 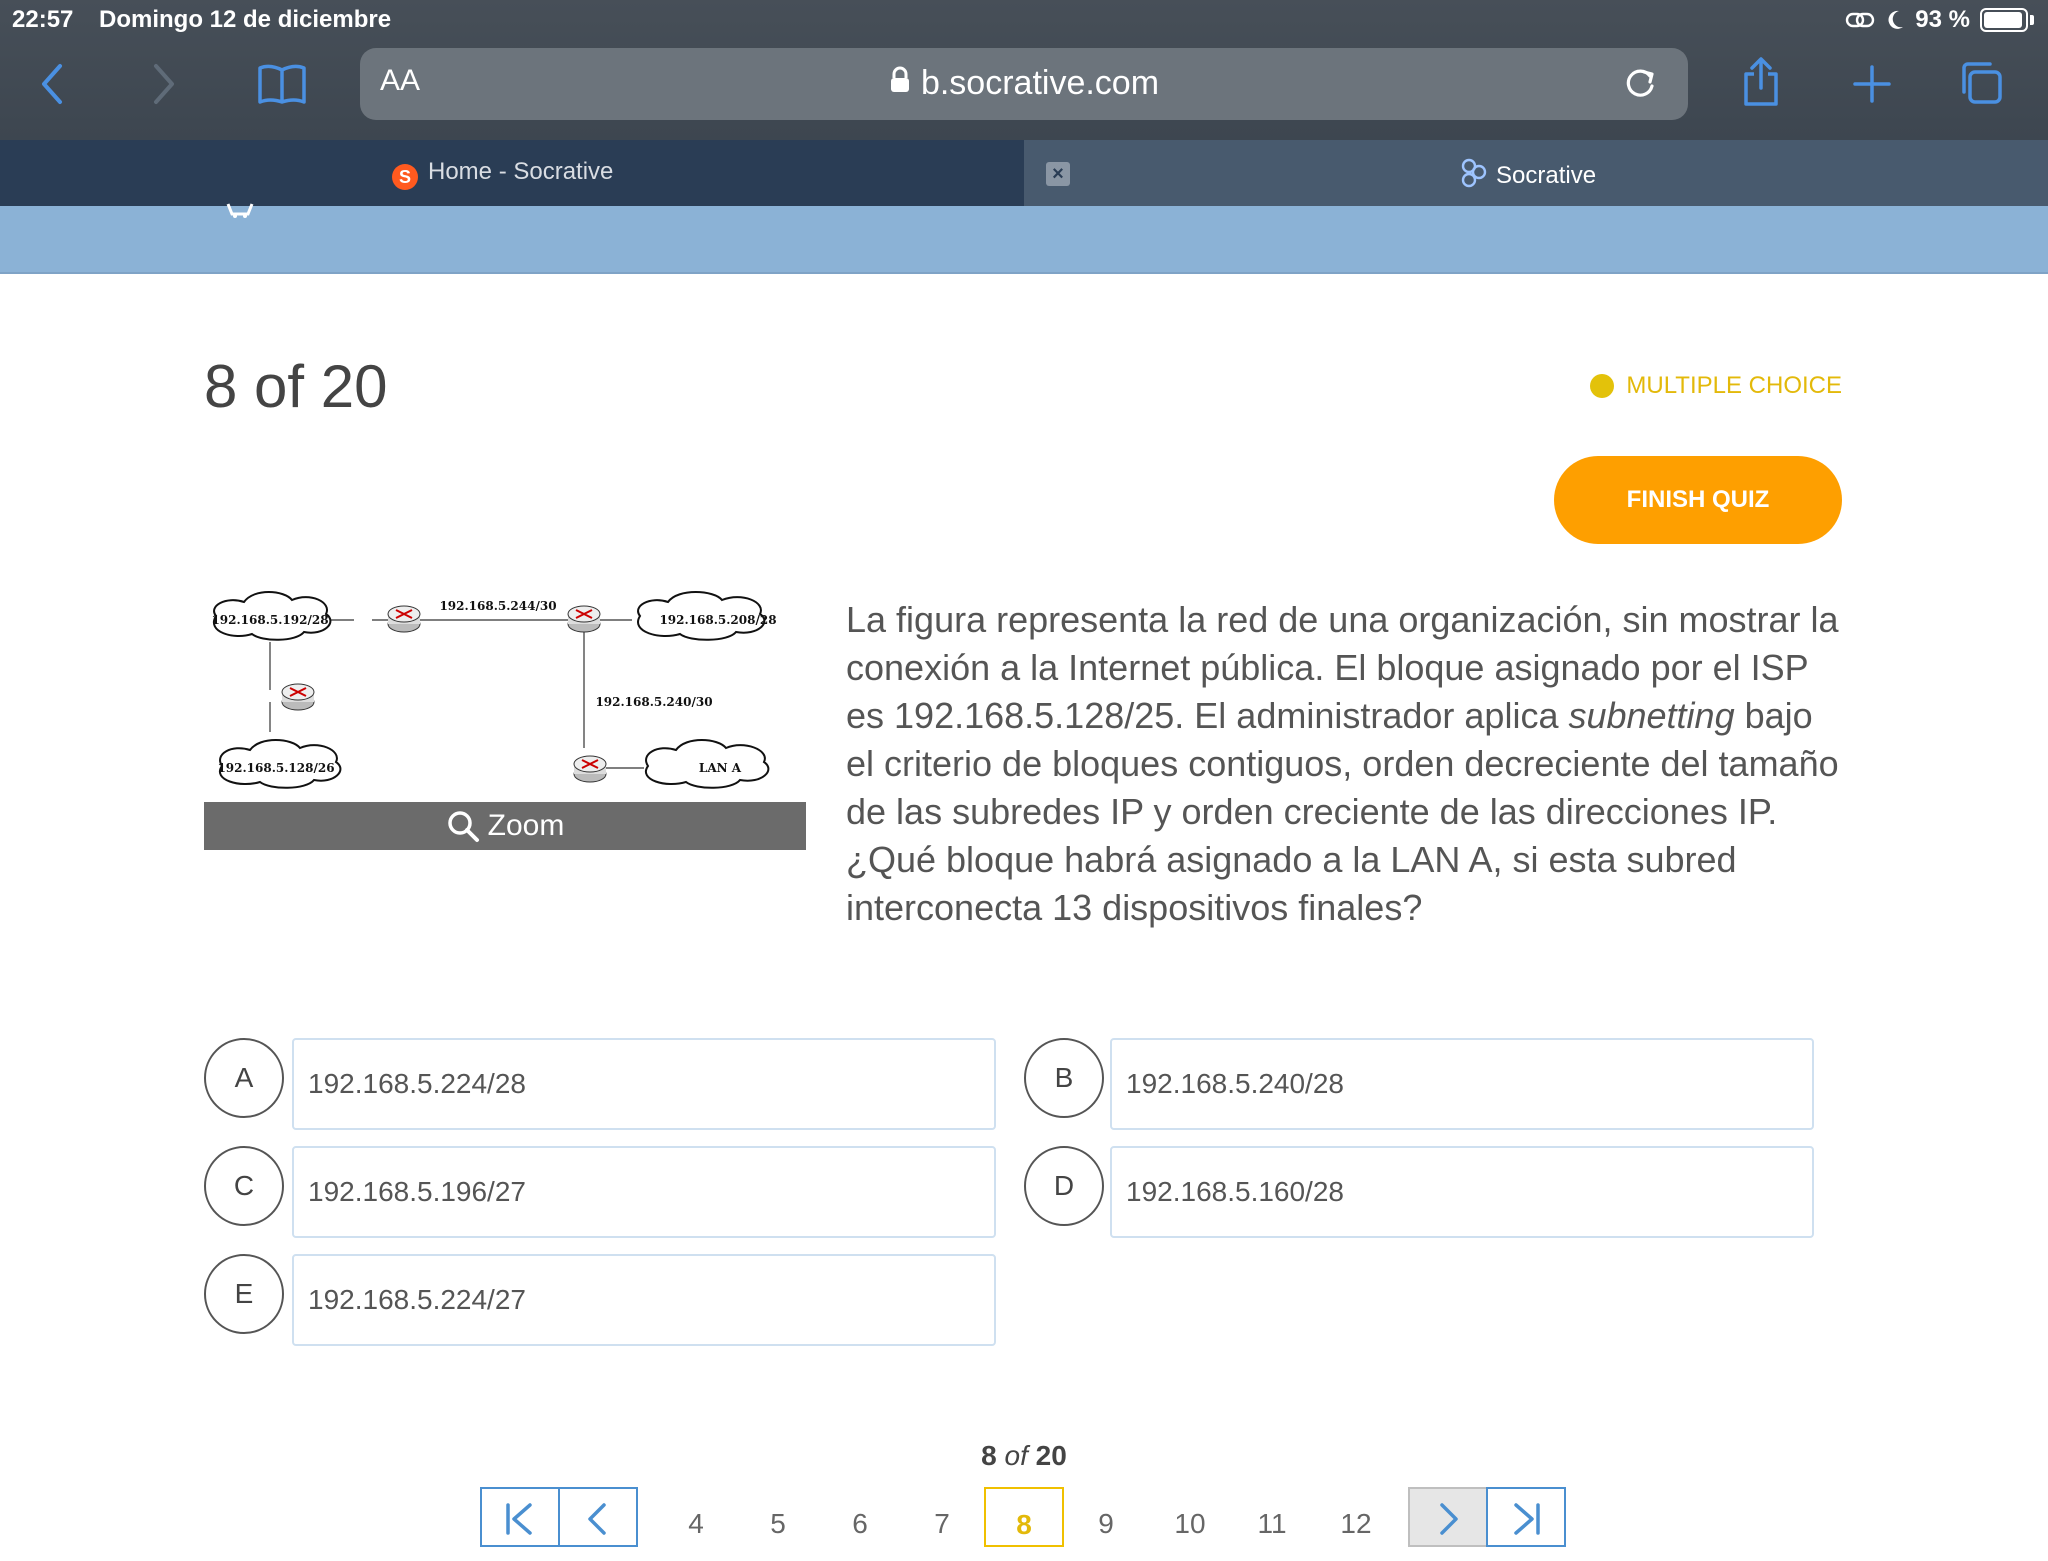 I want to click on first-page-icon, so click(x=519, y=1519).